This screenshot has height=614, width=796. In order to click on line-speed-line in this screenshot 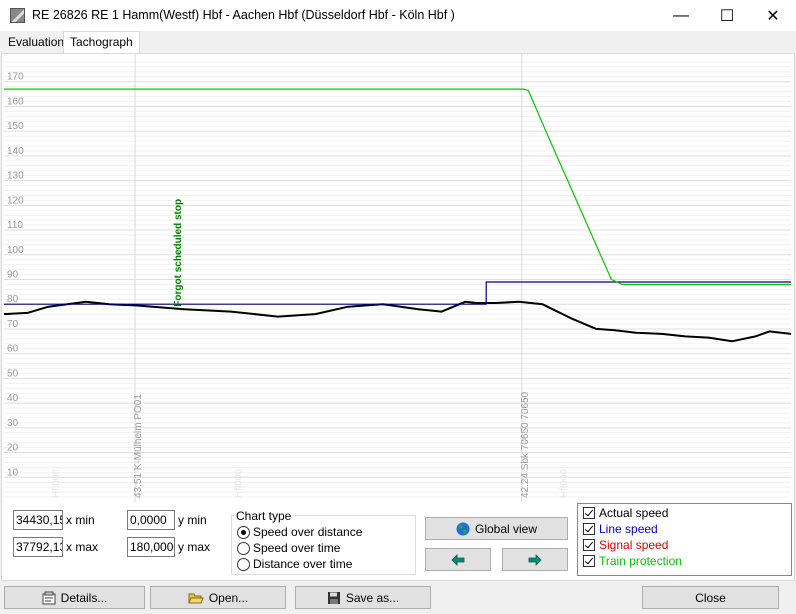, I will do `click(397, 293)`.